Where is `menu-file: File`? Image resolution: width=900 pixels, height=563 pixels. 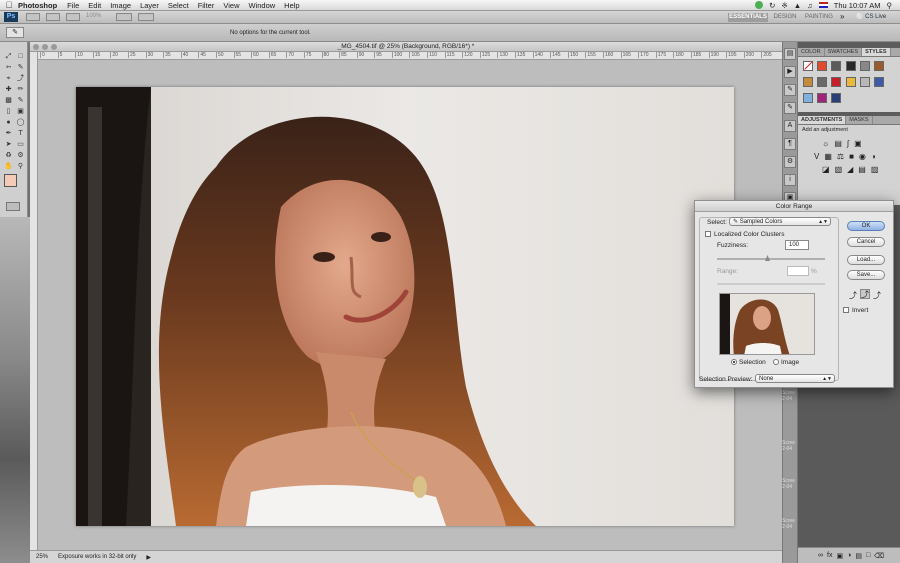
menu-file: File is located at coordinates (73, 5).